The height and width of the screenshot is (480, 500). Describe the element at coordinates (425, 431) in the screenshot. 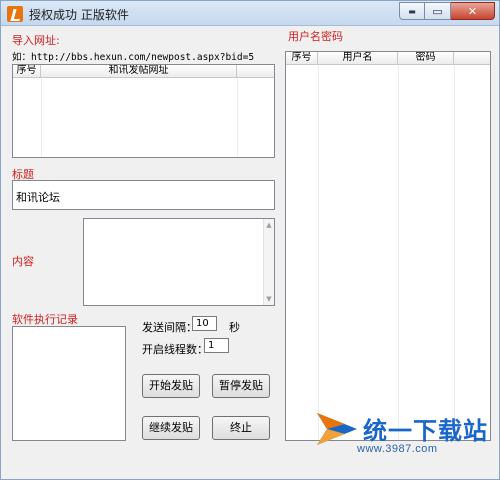

I see `watermark-brand: 统一下载站` at that location.